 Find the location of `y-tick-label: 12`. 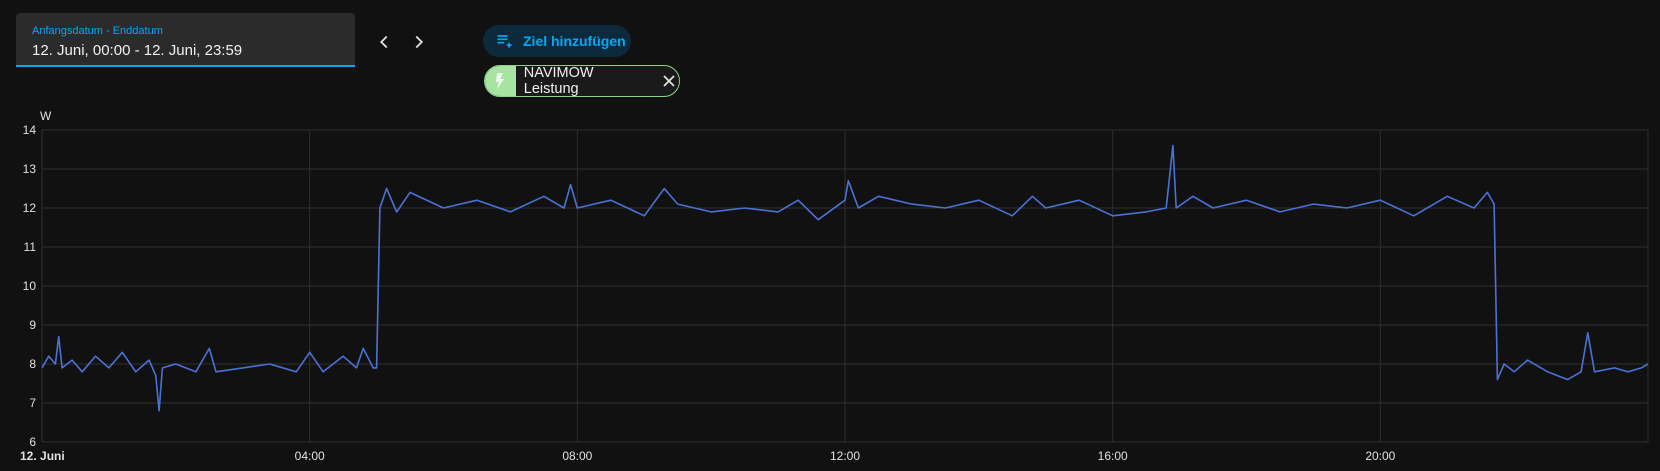

y-tick-label: 12 is located at coordinates (30, 208).